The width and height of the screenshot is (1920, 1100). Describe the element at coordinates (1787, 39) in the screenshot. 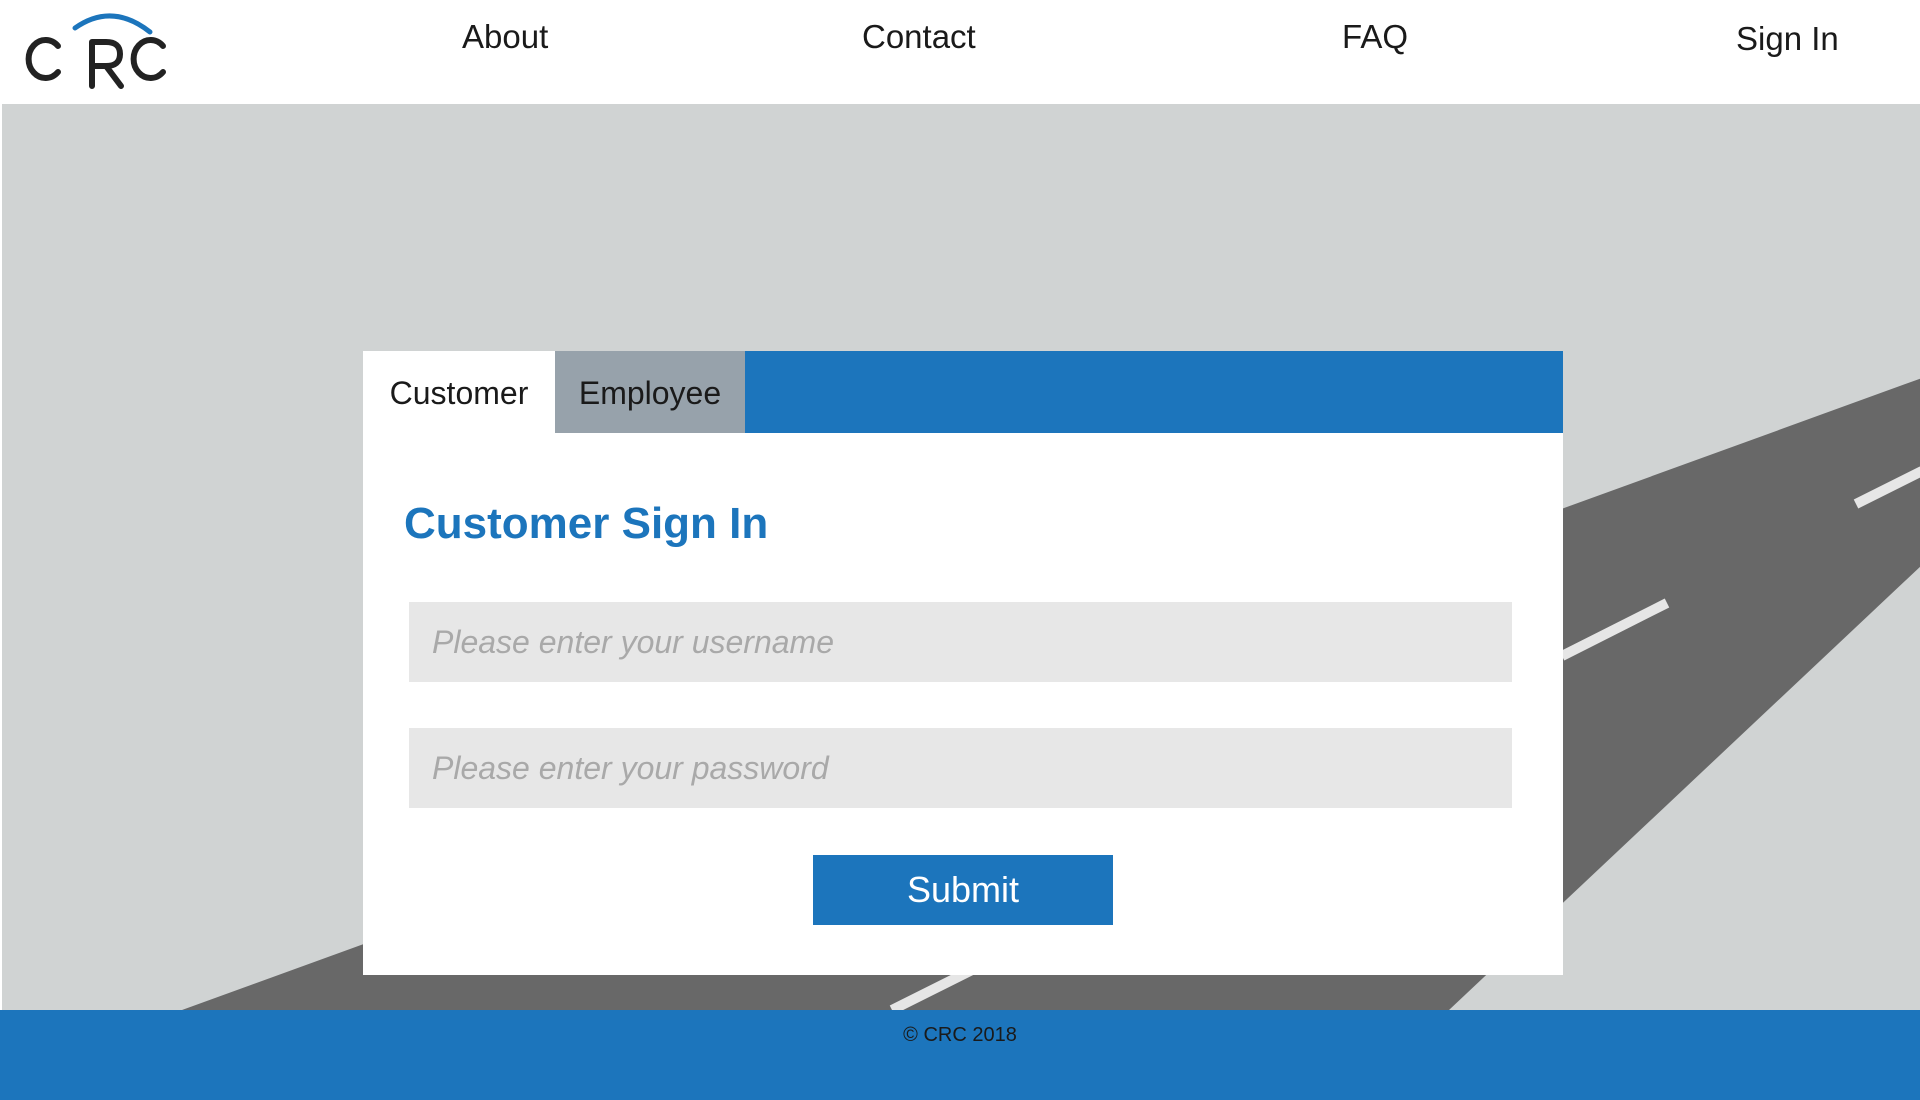

I see `nav-sign-in-link: Sign In` at that location.